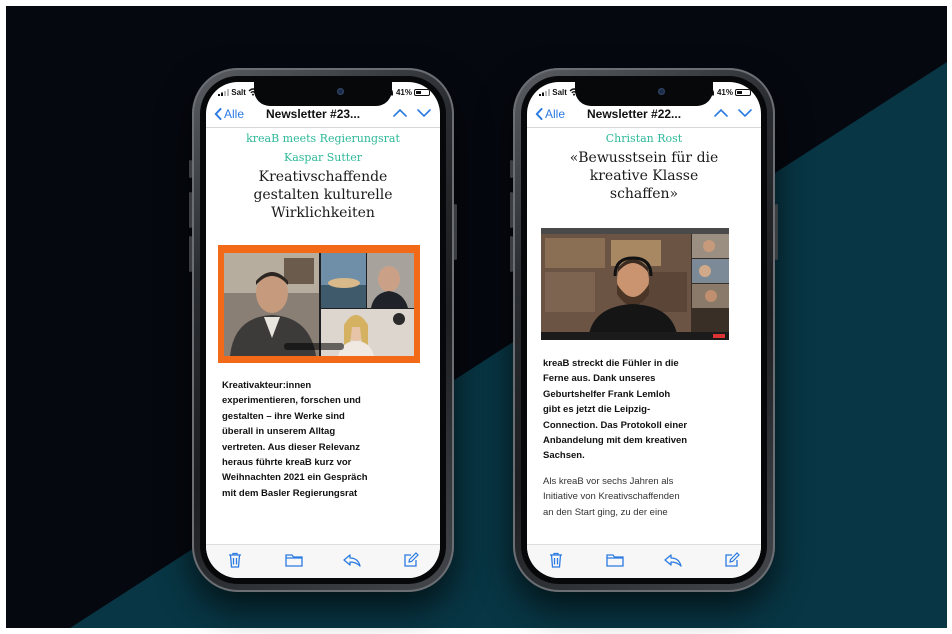  Describe the element at coordinates (295, 478) in the screenshot. I see `intro-line: Weihnachten 2021 ein Gespräch` at that location.